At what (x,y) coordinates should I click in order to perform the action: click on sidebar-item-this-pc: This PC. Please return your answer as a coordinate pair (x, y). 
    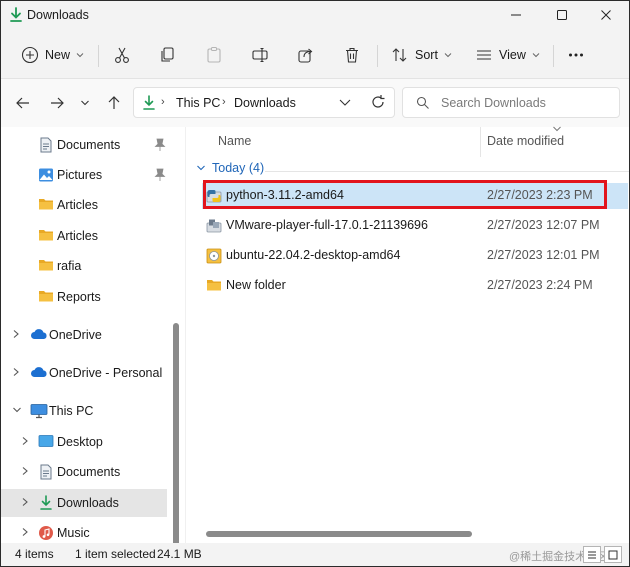
    Looking at the image, I should click on (89, 411).